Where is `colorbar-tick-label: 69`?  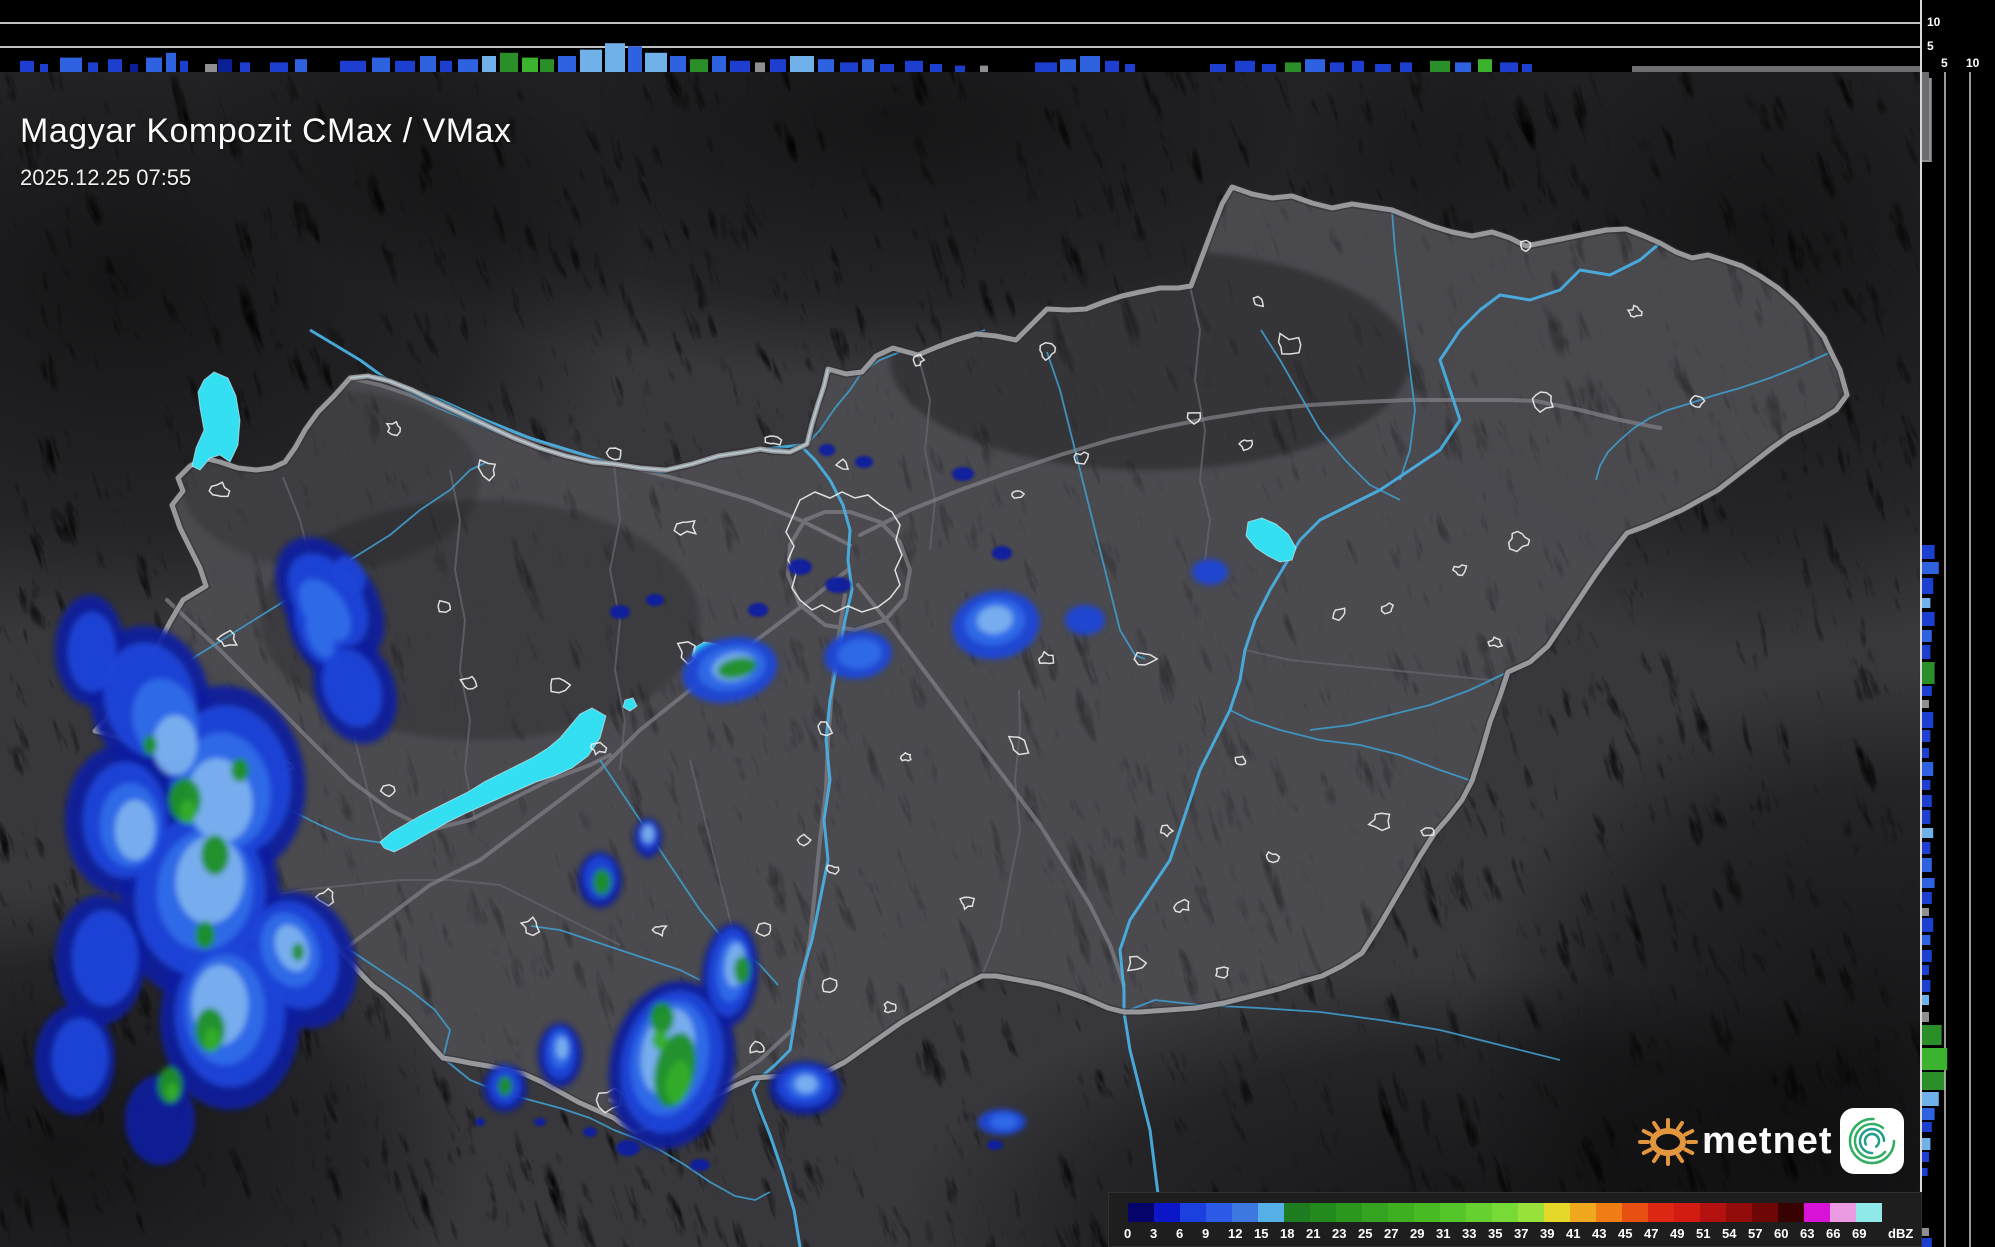 colorbar-tick-label: 69 is located at coordinates (1859, 1233).